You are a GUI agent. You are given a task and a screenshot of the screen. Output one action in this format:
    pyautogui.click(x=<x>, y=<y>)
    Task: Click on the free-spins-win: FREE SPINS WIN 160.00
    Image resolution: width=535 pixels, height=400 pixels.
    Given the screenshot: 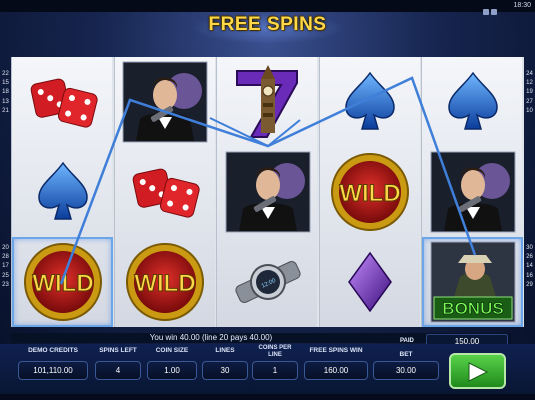 What is the action you would take?
    pyautogui.click(x=336, y=363)
    